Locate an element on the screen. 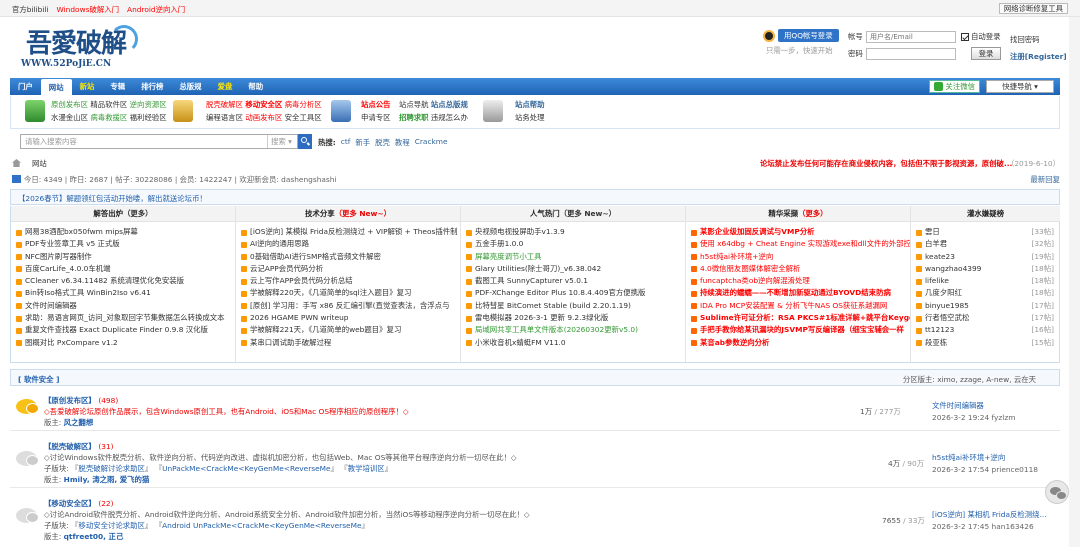  auto-login-checkbox is located at coordinates (965, 36).